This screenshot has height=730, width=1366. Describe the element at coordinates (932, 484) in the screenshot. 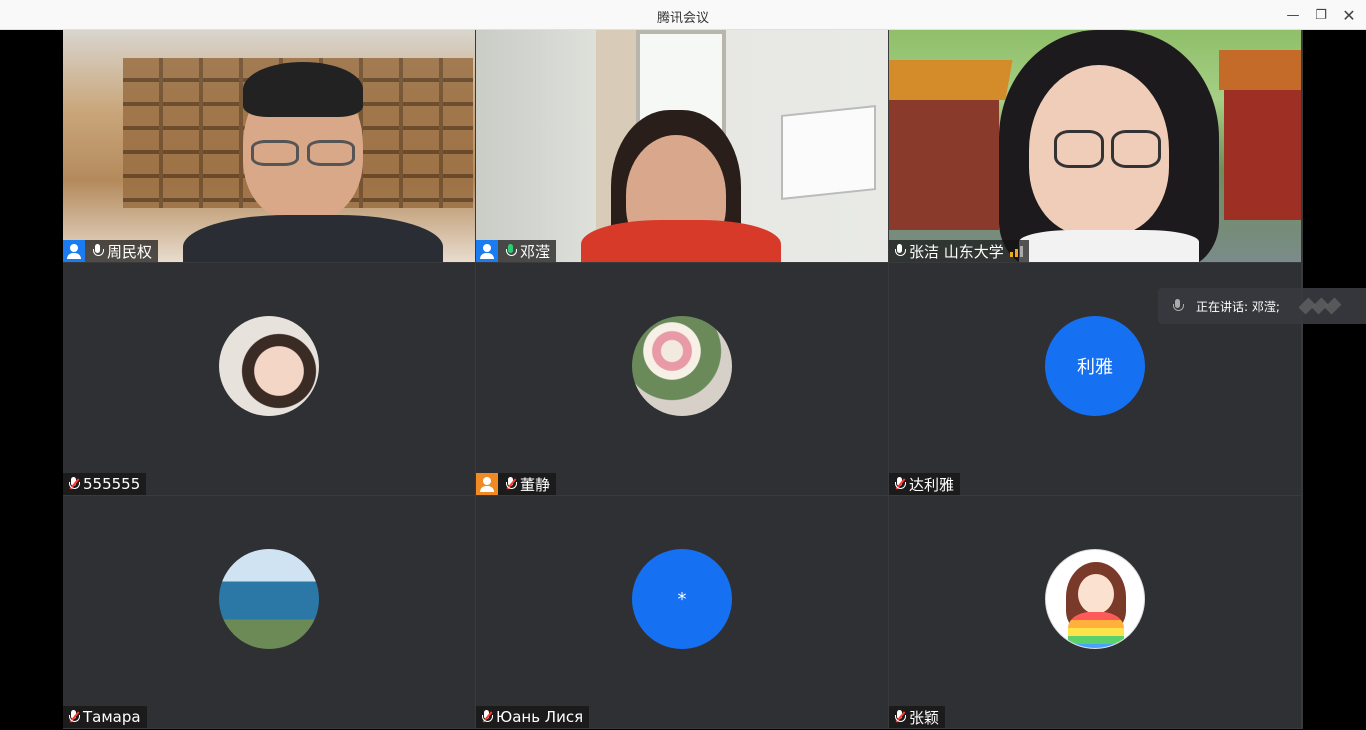

I see `participant-name: 达利雅` at that location.